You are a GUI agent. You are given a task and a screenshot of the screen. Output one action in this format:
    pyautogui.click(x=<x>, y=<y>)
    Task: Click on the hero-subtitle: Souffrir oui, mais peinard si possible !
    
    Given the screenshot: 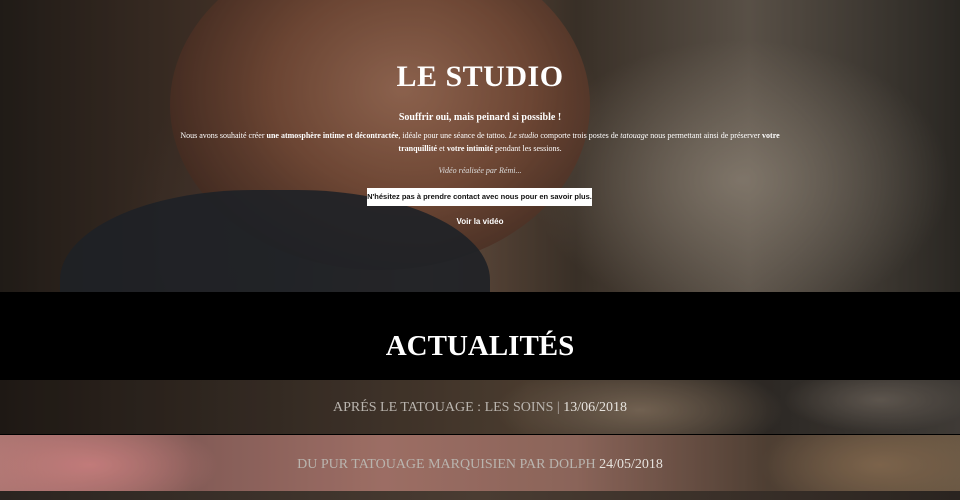 What is the action you would take?
    pyautogui.click(x=480, y=117)
    